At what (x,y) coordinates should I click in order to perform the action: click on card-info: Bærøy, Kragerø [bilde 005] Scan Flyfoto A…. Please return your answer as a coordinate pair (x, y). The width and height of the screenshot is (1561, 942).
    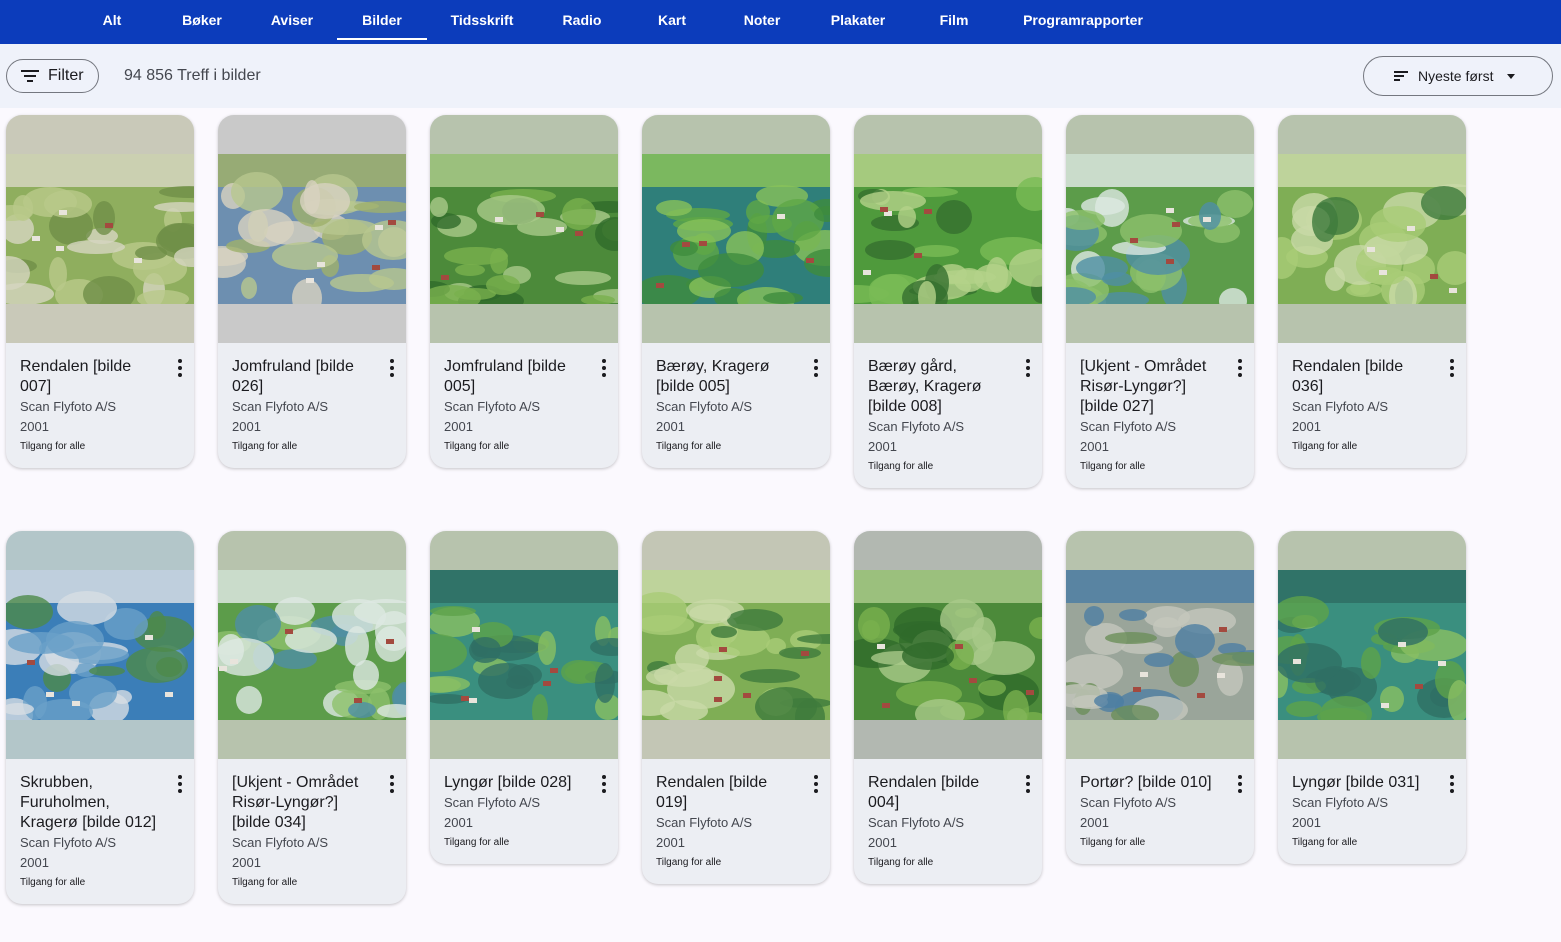
    Looking at the image, I should click on (736, 405).